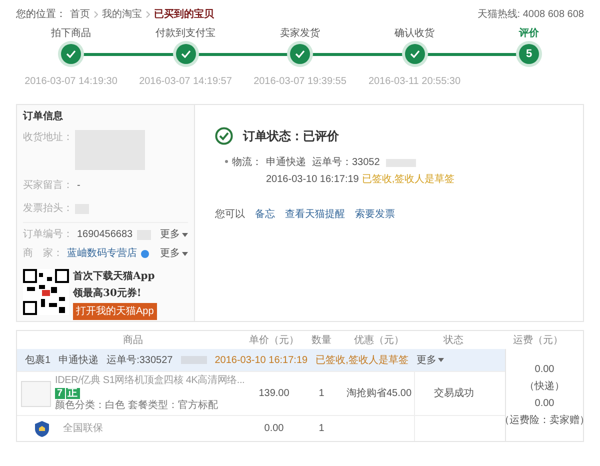 Image resolution: width=600 pixels, height=466 pixels. I want to click on qr-code-icon, so click(46, 292).